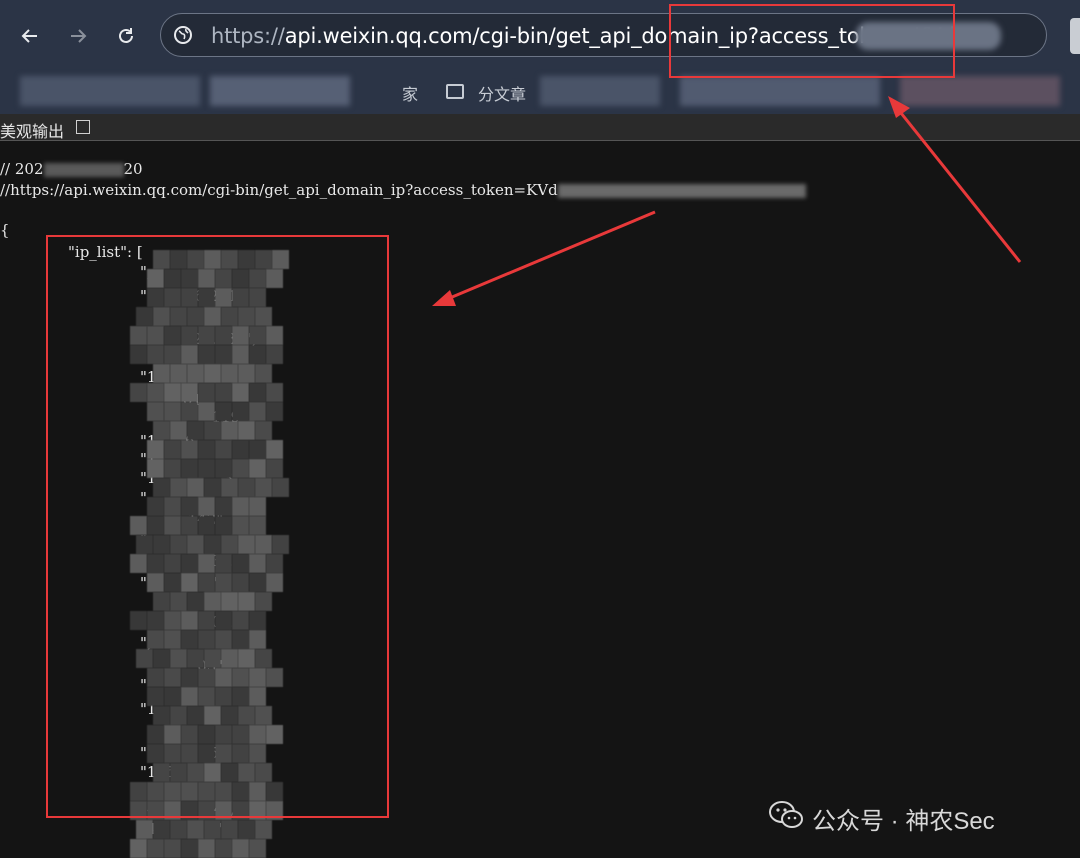 This screenshot has height=858, width=1080. What do you see at coordinates (899, 107) in the screenshot?
I see `arrow-head-to-url` at bounding box center [899, 107].